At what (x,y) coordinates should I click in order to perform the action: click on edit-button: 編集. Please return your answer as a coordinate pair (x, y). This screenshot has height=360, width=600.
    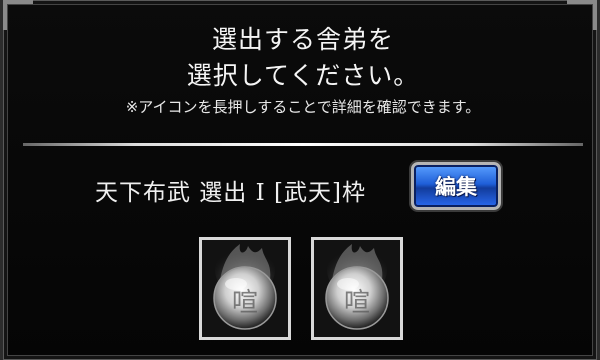
    Looking at the image, I should click on (456, 186).